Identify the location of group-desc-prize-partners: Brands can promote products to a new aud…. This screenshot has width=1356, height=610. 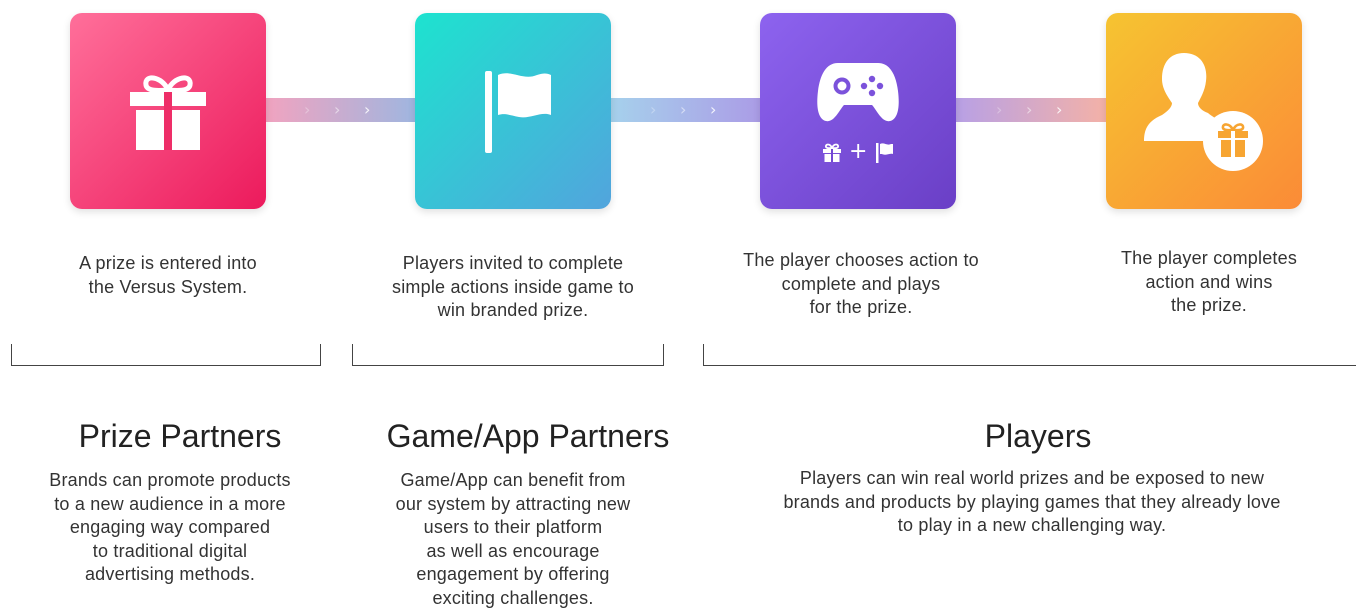
(170, 527).